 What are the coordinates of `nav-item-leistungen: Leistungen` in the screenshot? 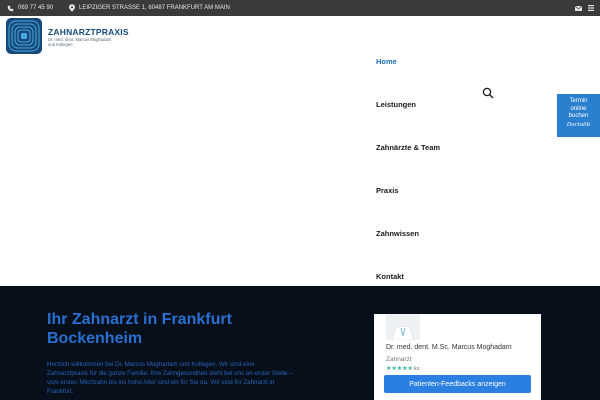 It's located at (396, 104).